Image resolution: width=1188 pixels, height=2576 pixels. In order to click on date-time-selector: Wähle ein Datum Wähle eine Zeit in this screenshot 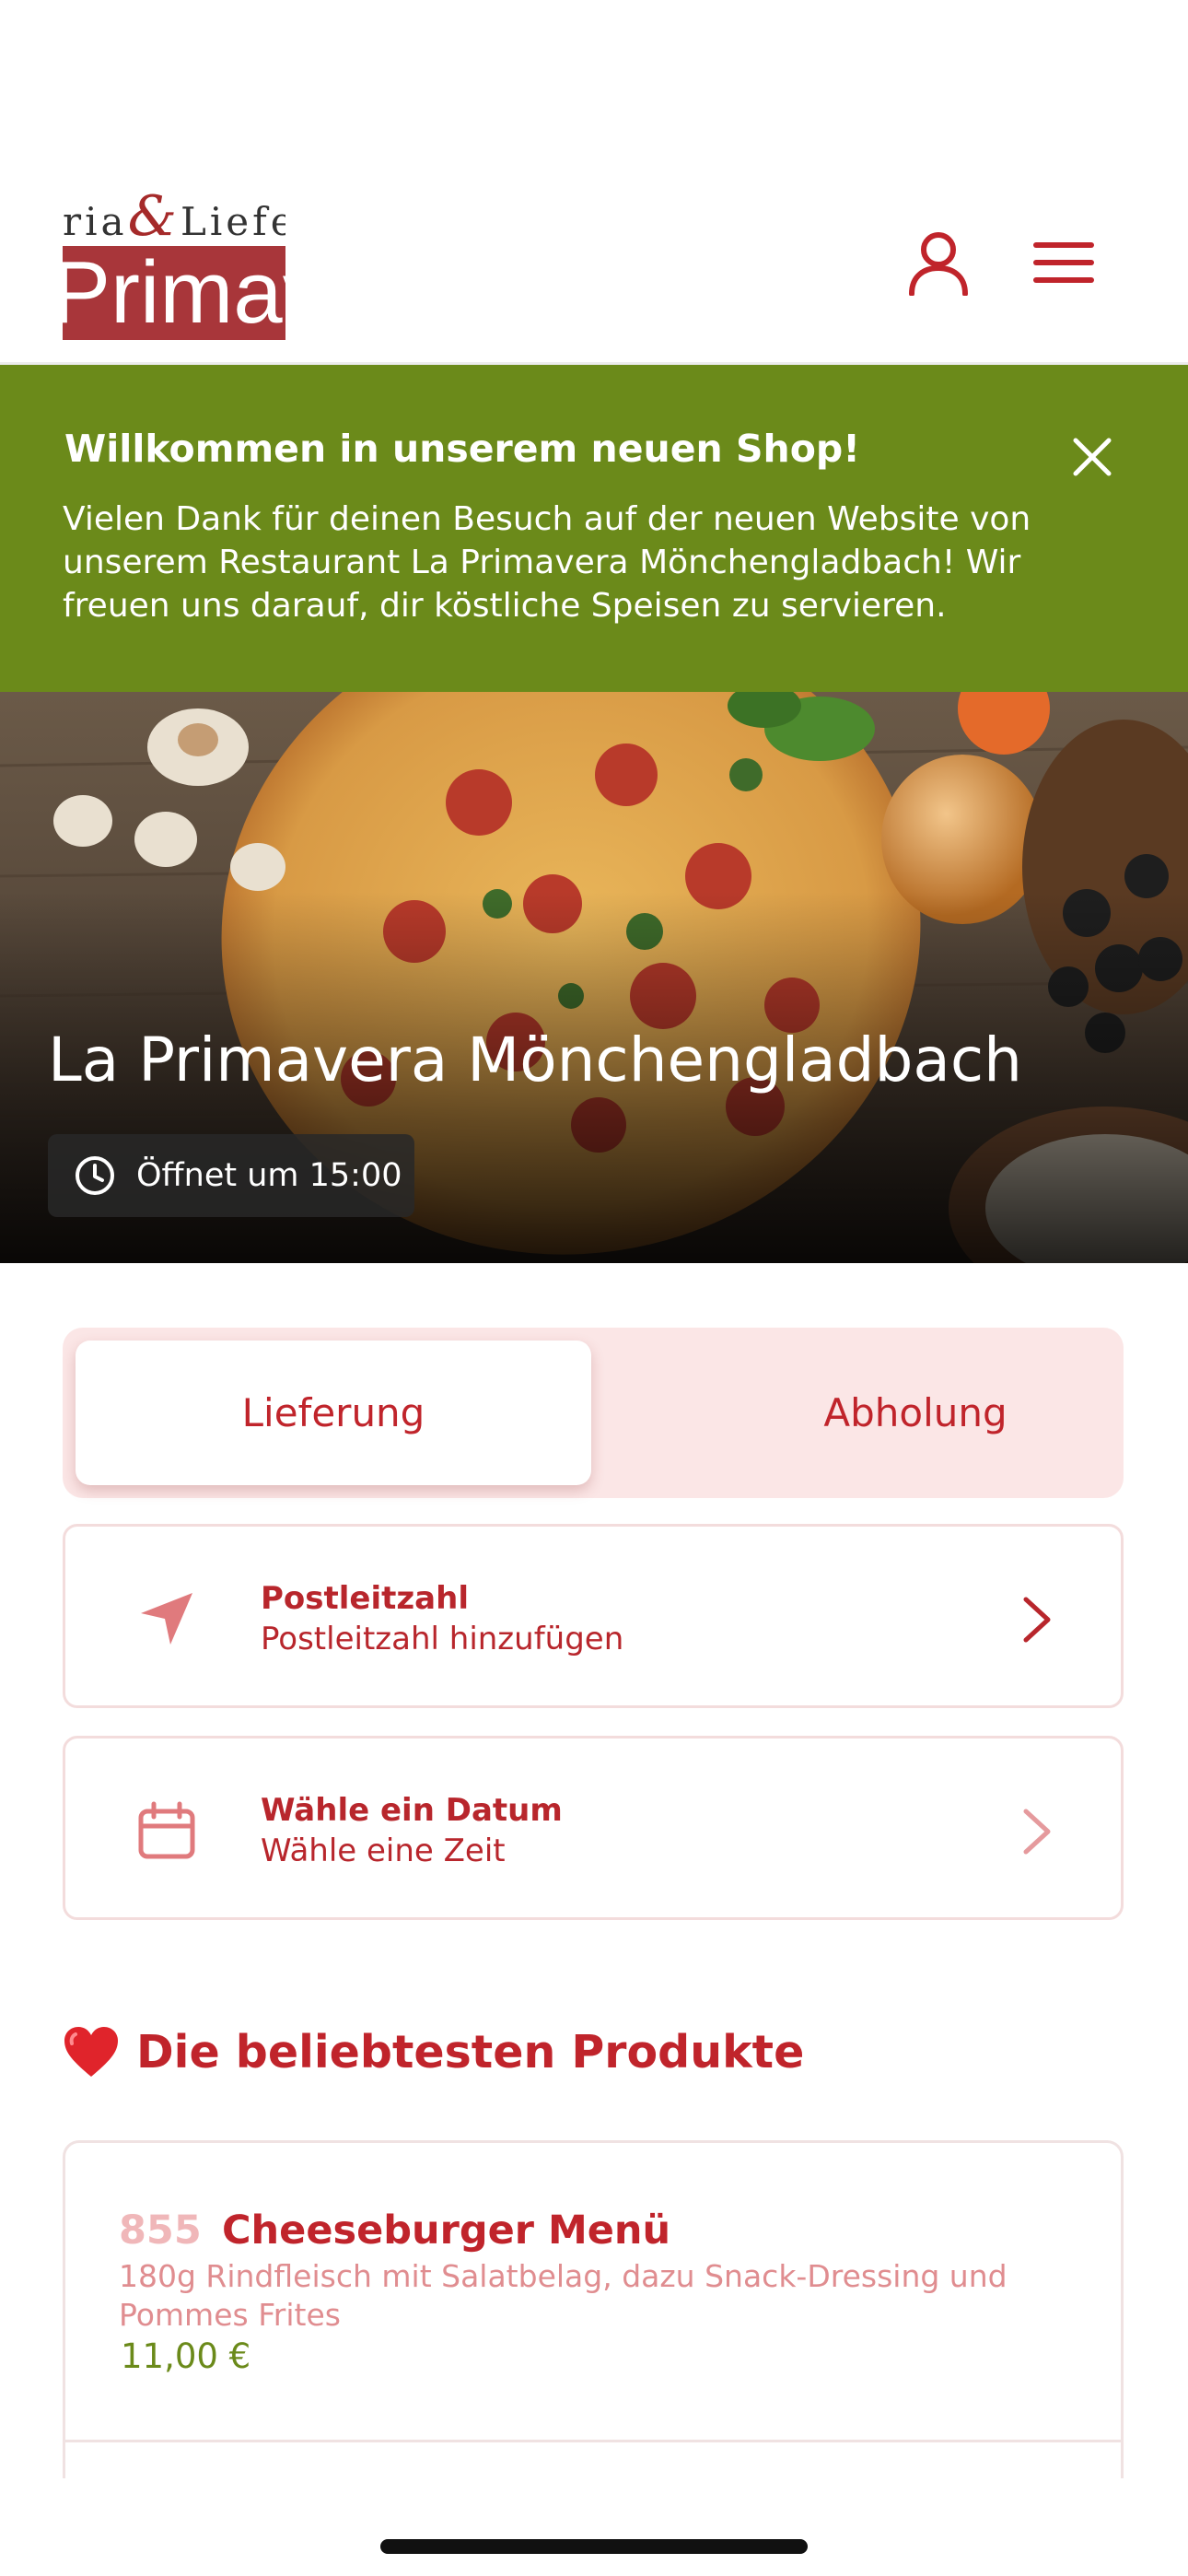, I will do `click(593, 1828)`.